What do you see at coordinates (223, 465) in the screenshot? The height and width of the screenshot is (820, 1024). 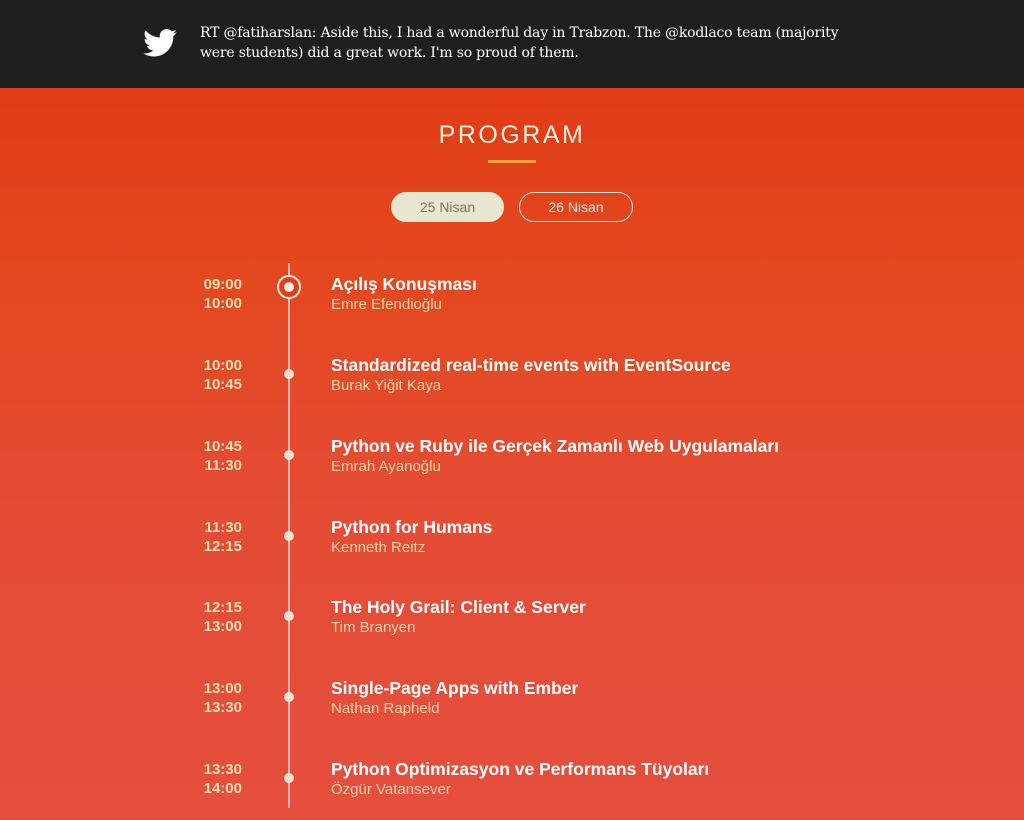 I see `session-end-time: 11:30` at bounding box center [223, 465].